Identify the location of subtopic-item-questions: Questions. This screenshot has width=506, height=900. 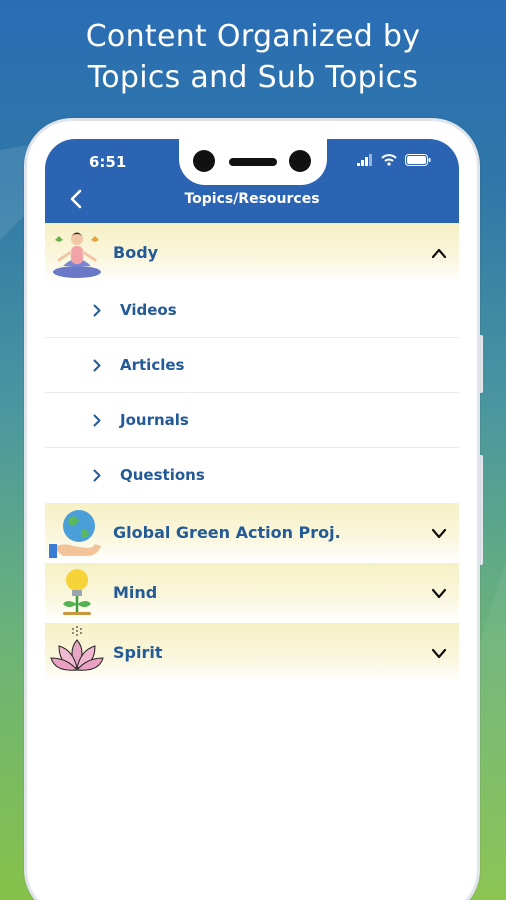
(252, 475).